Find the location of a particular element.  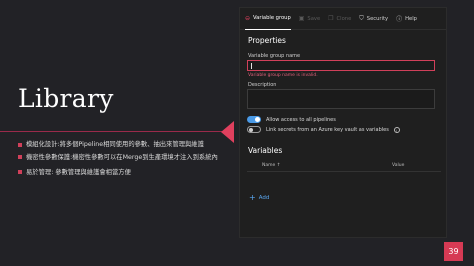

clone-button: ❐ Clone is located at coordinates (339, 18).